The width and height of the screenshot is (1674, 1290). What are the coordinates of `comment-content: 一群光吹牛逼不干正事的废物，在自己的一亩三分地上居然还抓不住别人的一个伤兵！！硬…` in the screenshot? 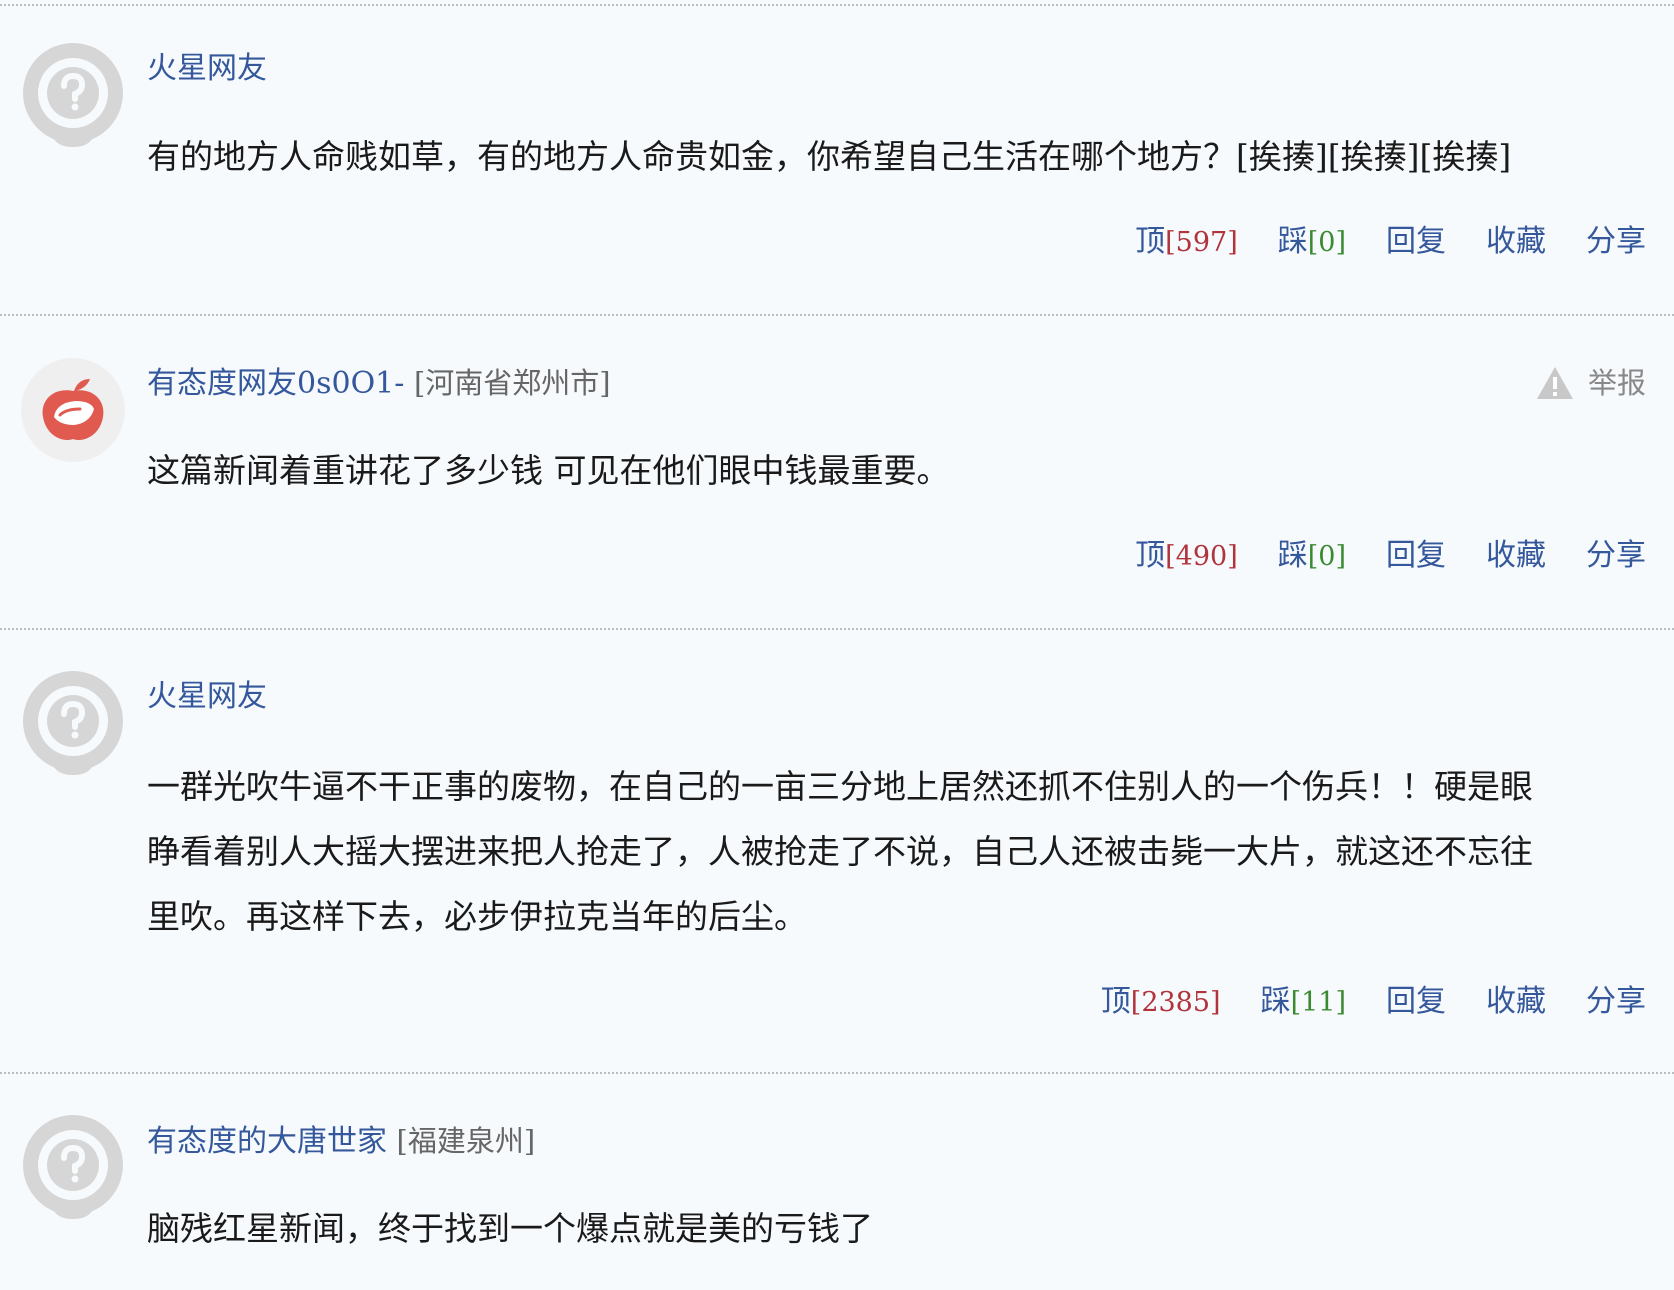 It's located at (840, 851).